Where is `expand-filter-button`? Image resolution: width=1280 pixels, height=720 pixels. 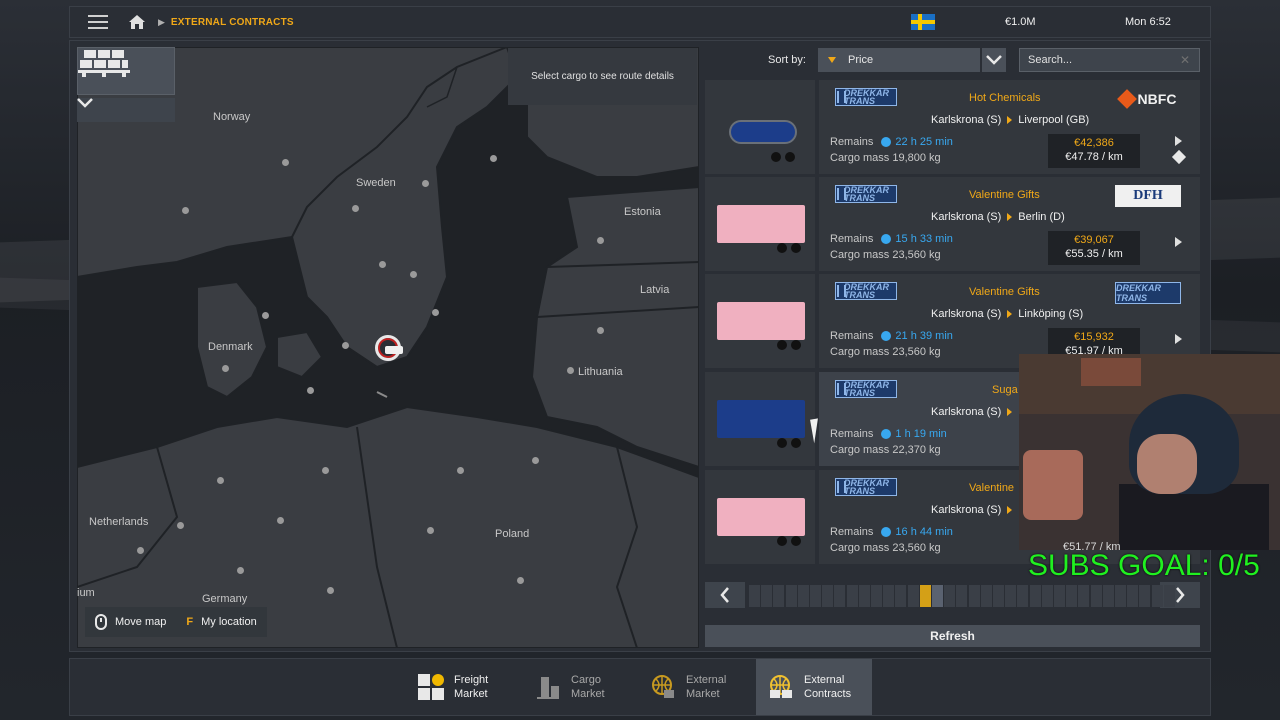
expand-filter-button is located at coordinates (126, 110).